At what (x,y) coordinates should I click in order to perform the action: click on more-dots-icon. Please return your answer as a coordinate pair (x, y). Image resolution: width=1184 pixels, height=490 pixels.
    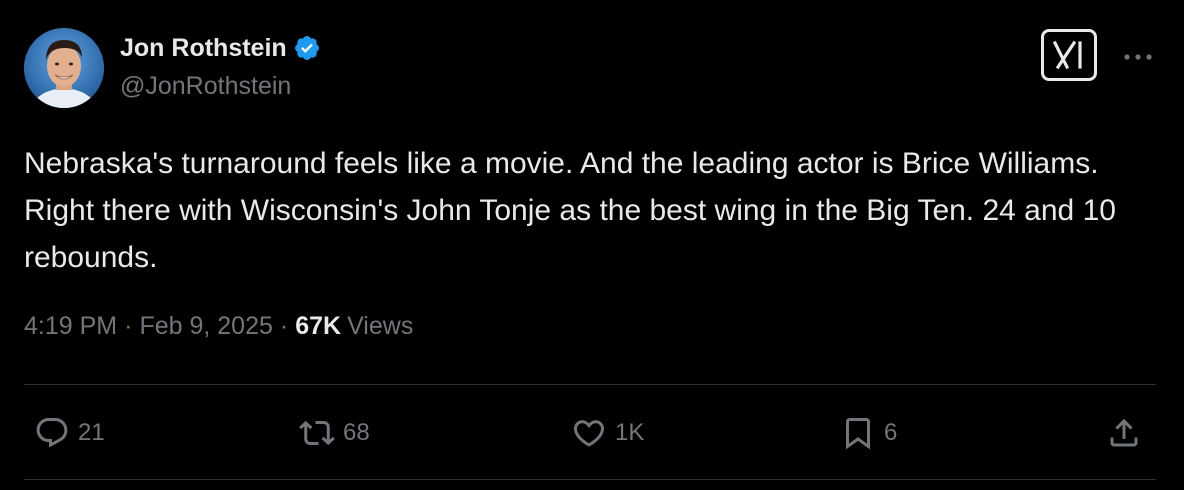
    Looking at the image, I should click on (1138, 57).